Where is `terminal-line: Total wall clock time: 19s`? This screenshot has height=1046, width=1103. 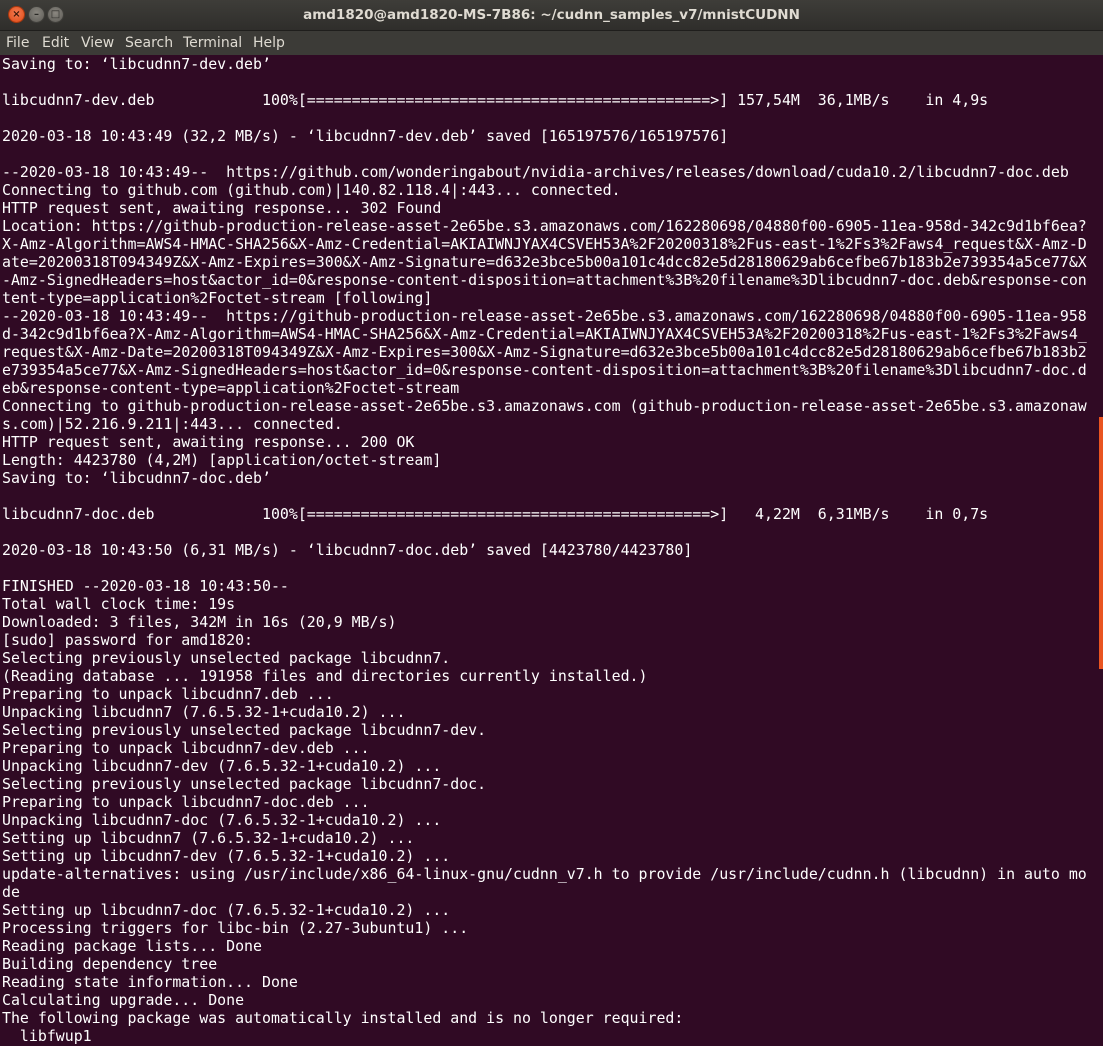 terminal-line: Total wall clock time: 19s is located at coordinates (119, 604).